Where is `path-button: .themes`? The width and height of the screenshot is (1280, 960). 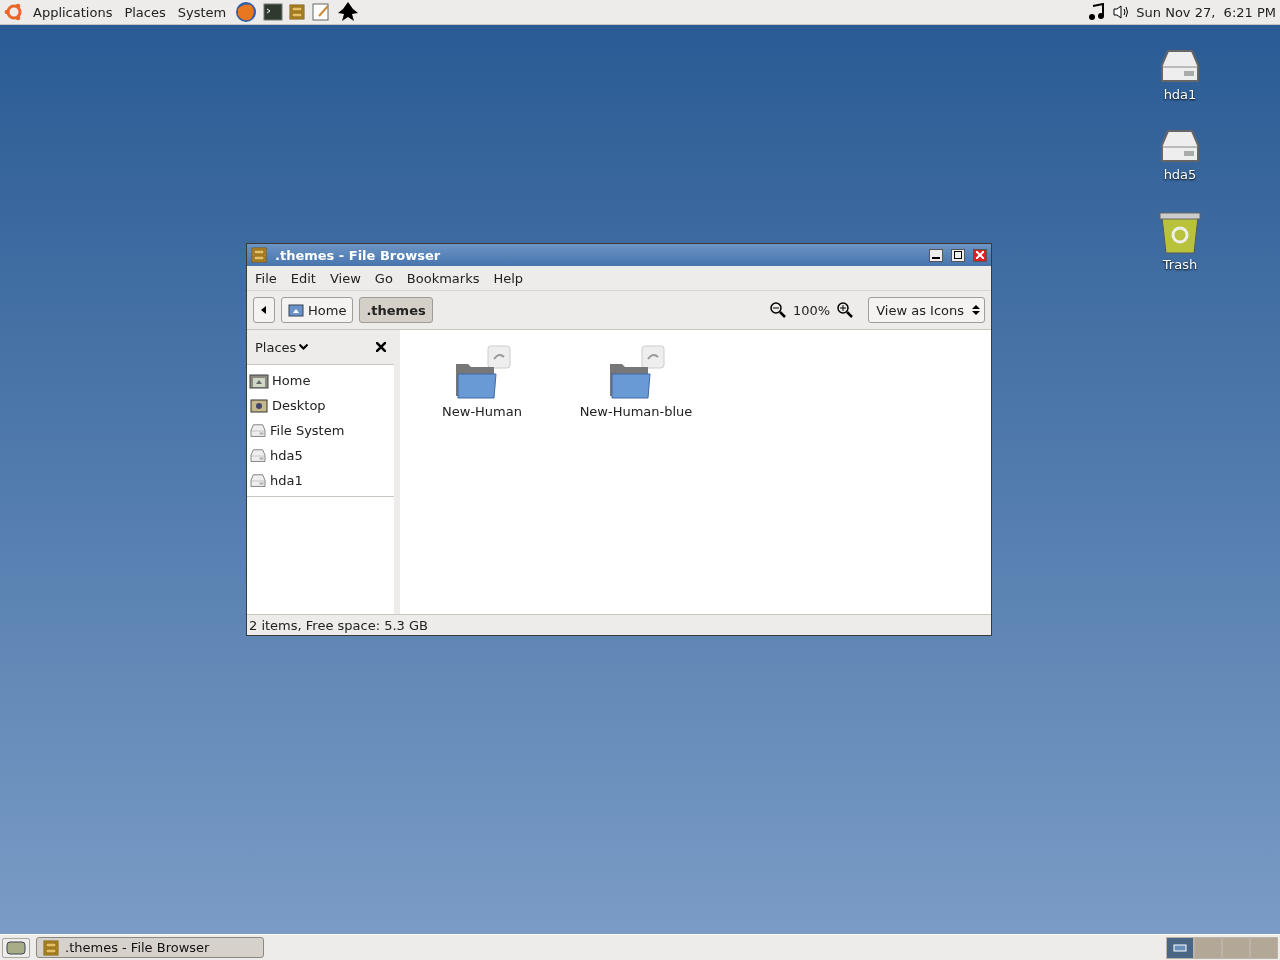 path-button: .themes is located at coordinates (396, 310).